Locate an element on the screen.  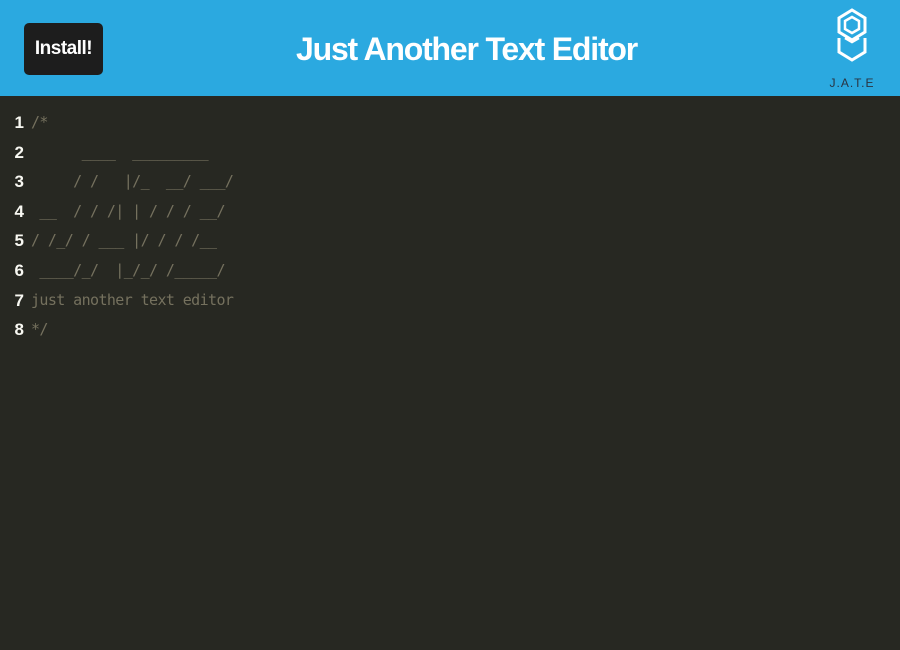
line-number: 7 is located at coordinates (19, 300).